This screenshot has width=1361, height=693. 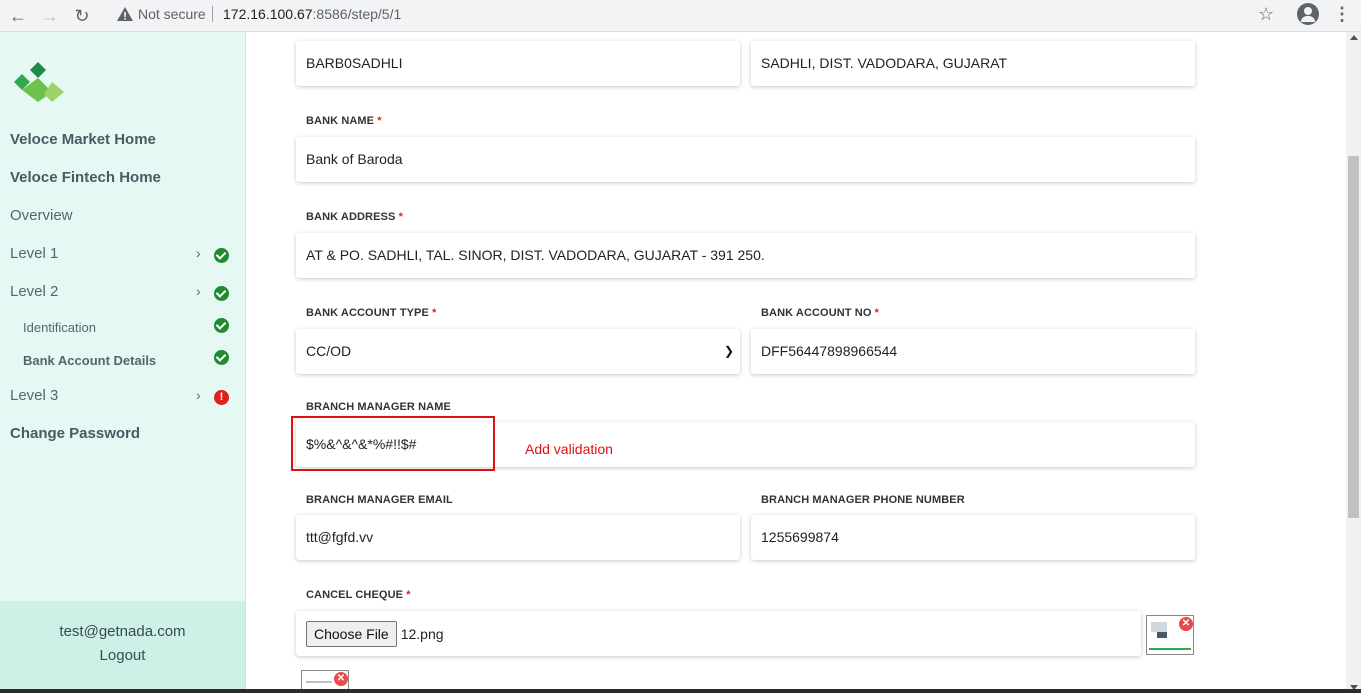 What do you see at coordinates (694, 14) in the screenshot?
I see `address-bar: Not secure 172.16.100.67:8586/step/5/1` at bounding box center [694, 14].